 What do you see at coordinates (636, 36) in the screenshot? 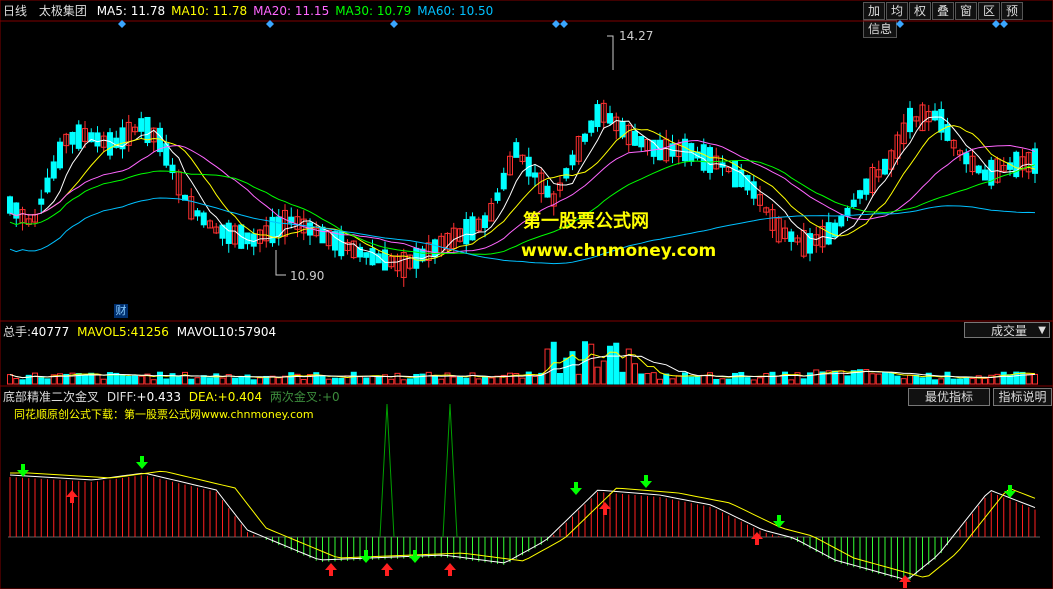
I see `high-price-label: 14.27` at bounding box center [636, 36].